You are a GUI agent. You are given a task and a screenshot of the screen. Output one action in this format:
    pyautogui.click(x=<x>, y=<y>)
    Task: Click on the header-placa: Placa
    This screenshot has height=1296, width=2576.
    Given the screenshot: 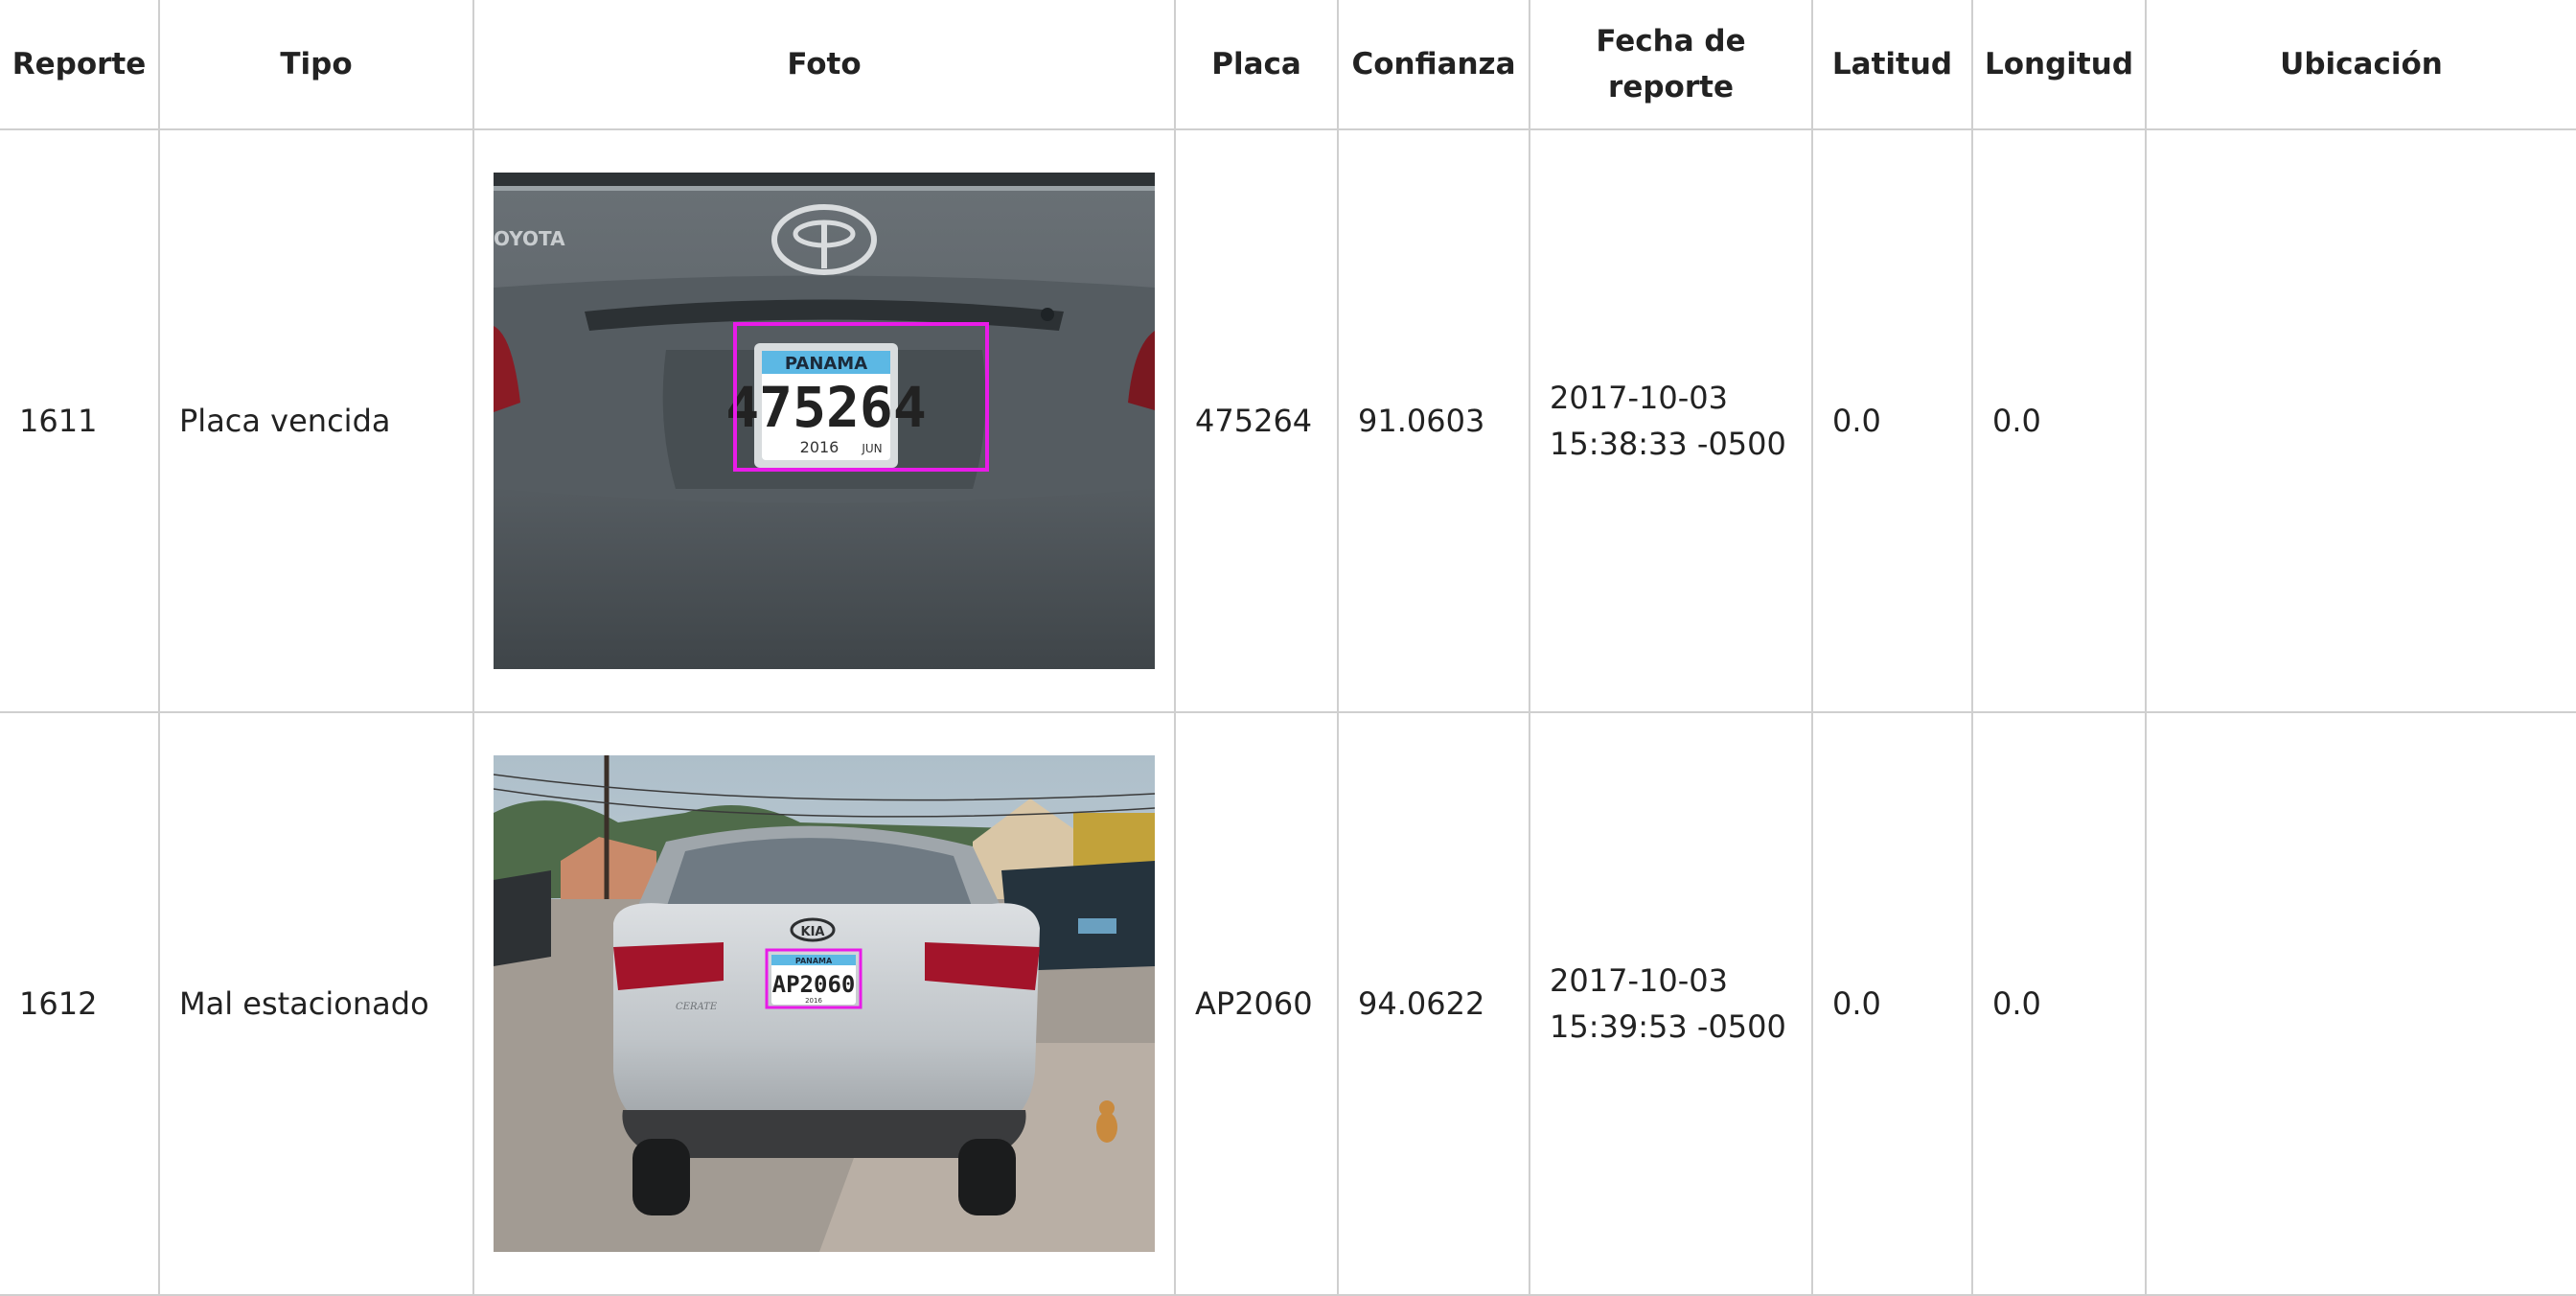 What is the action you would take?
    pyautogui.click(x=1256, y=65)
    